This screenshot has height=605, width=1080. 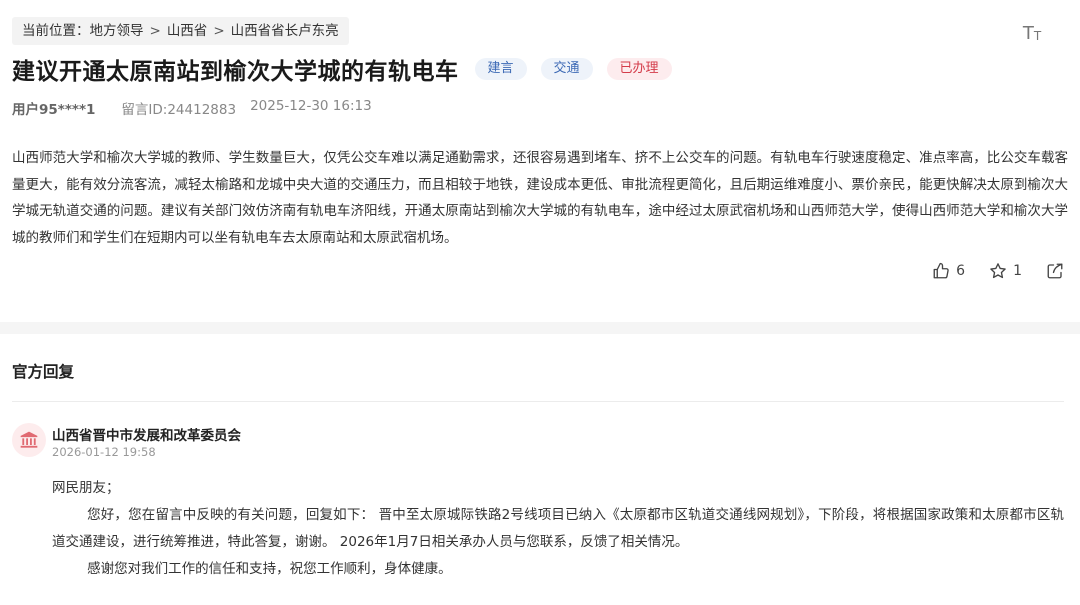 I want to click on share-button, so click(x=1055, y=271).